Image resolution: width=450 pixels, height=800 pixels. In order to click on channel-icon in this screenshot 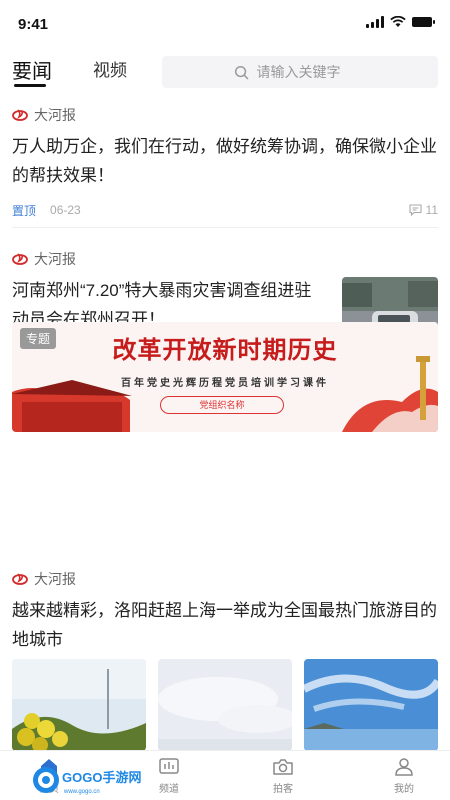, I will do `click(169, 766)`.